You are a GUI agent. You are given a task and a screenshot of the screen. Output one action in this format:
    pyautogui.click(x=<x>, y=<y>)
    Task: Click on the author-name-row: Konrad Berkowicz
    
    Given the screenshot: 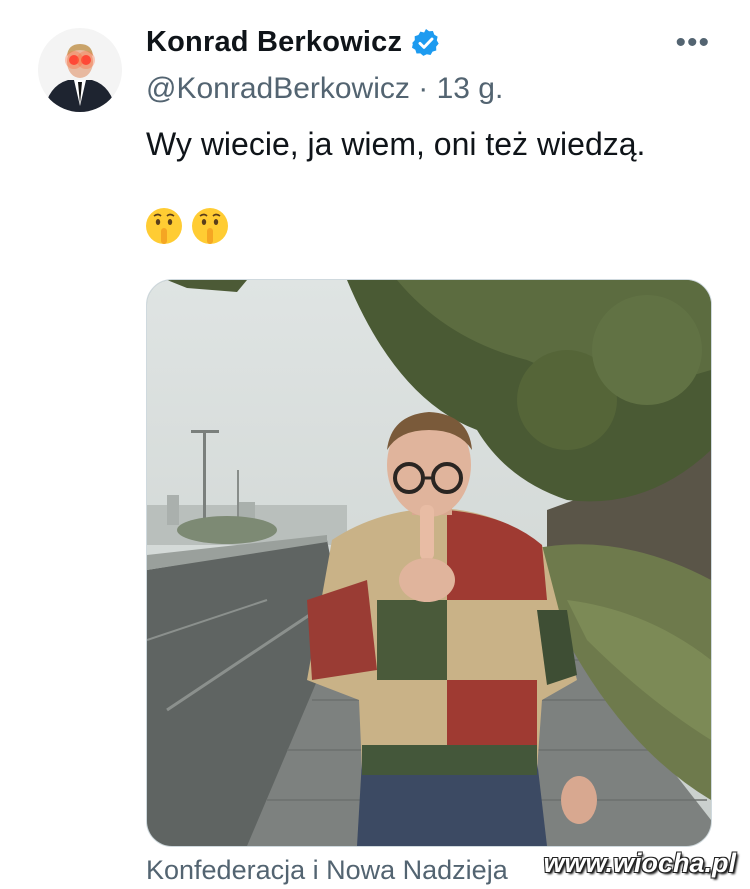 What is the action you would take?
    pyautogui.click(x=294, y=42)
    